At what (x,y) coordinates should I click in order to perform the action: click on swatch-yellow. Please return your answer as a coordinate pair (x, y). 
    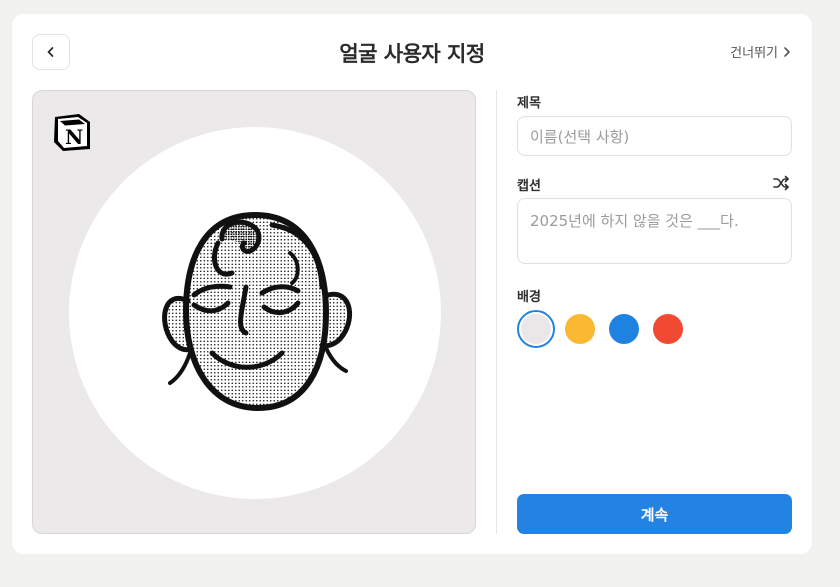
    Looking at the image, I should click on (580, 329).